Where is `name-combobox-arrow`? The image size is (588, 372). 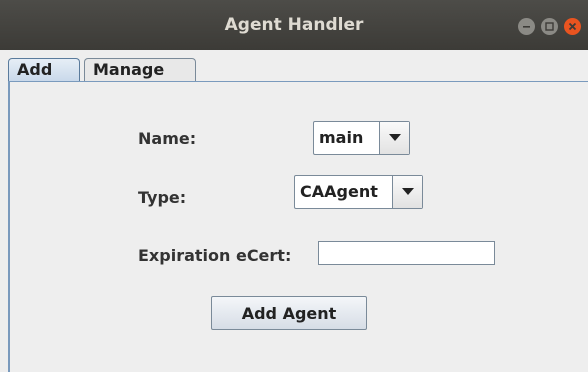 name-combobox-arrow is located at coordinates (394, 138).